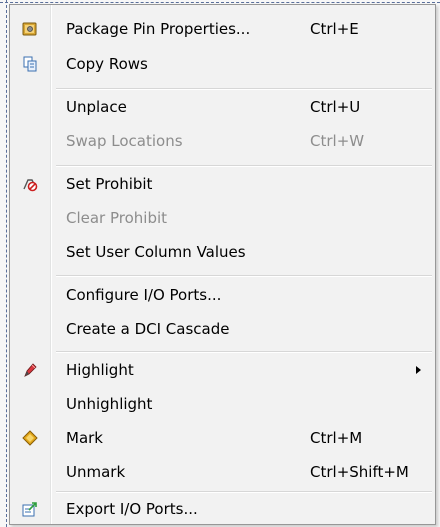 This screenshot has height=527, width=440. I want to click on menu-item-label: Unplace, so click(96, 107).